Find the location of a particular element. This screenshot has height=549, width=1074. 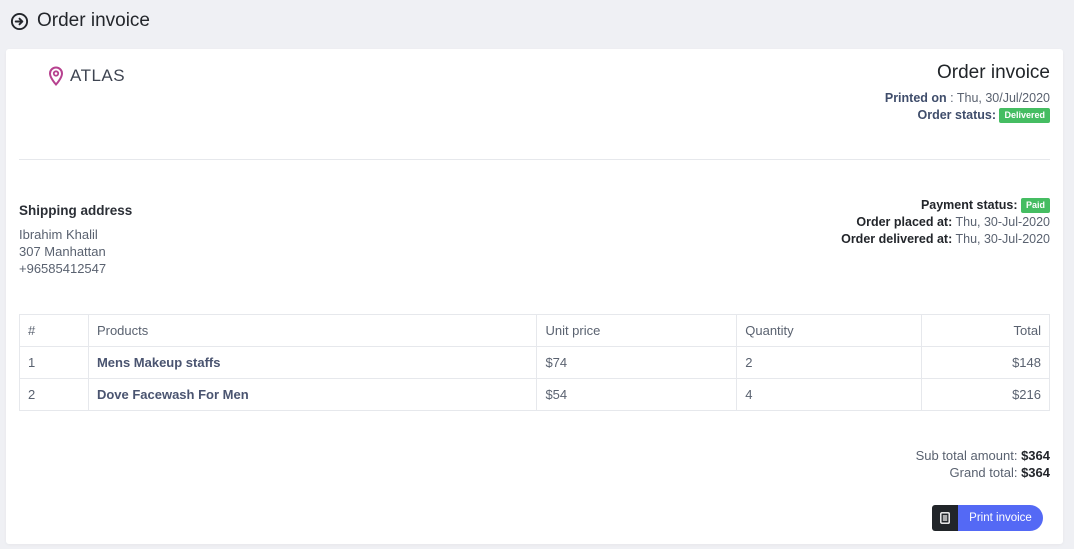

map-pin-icon is located at coordinates (56, 76).